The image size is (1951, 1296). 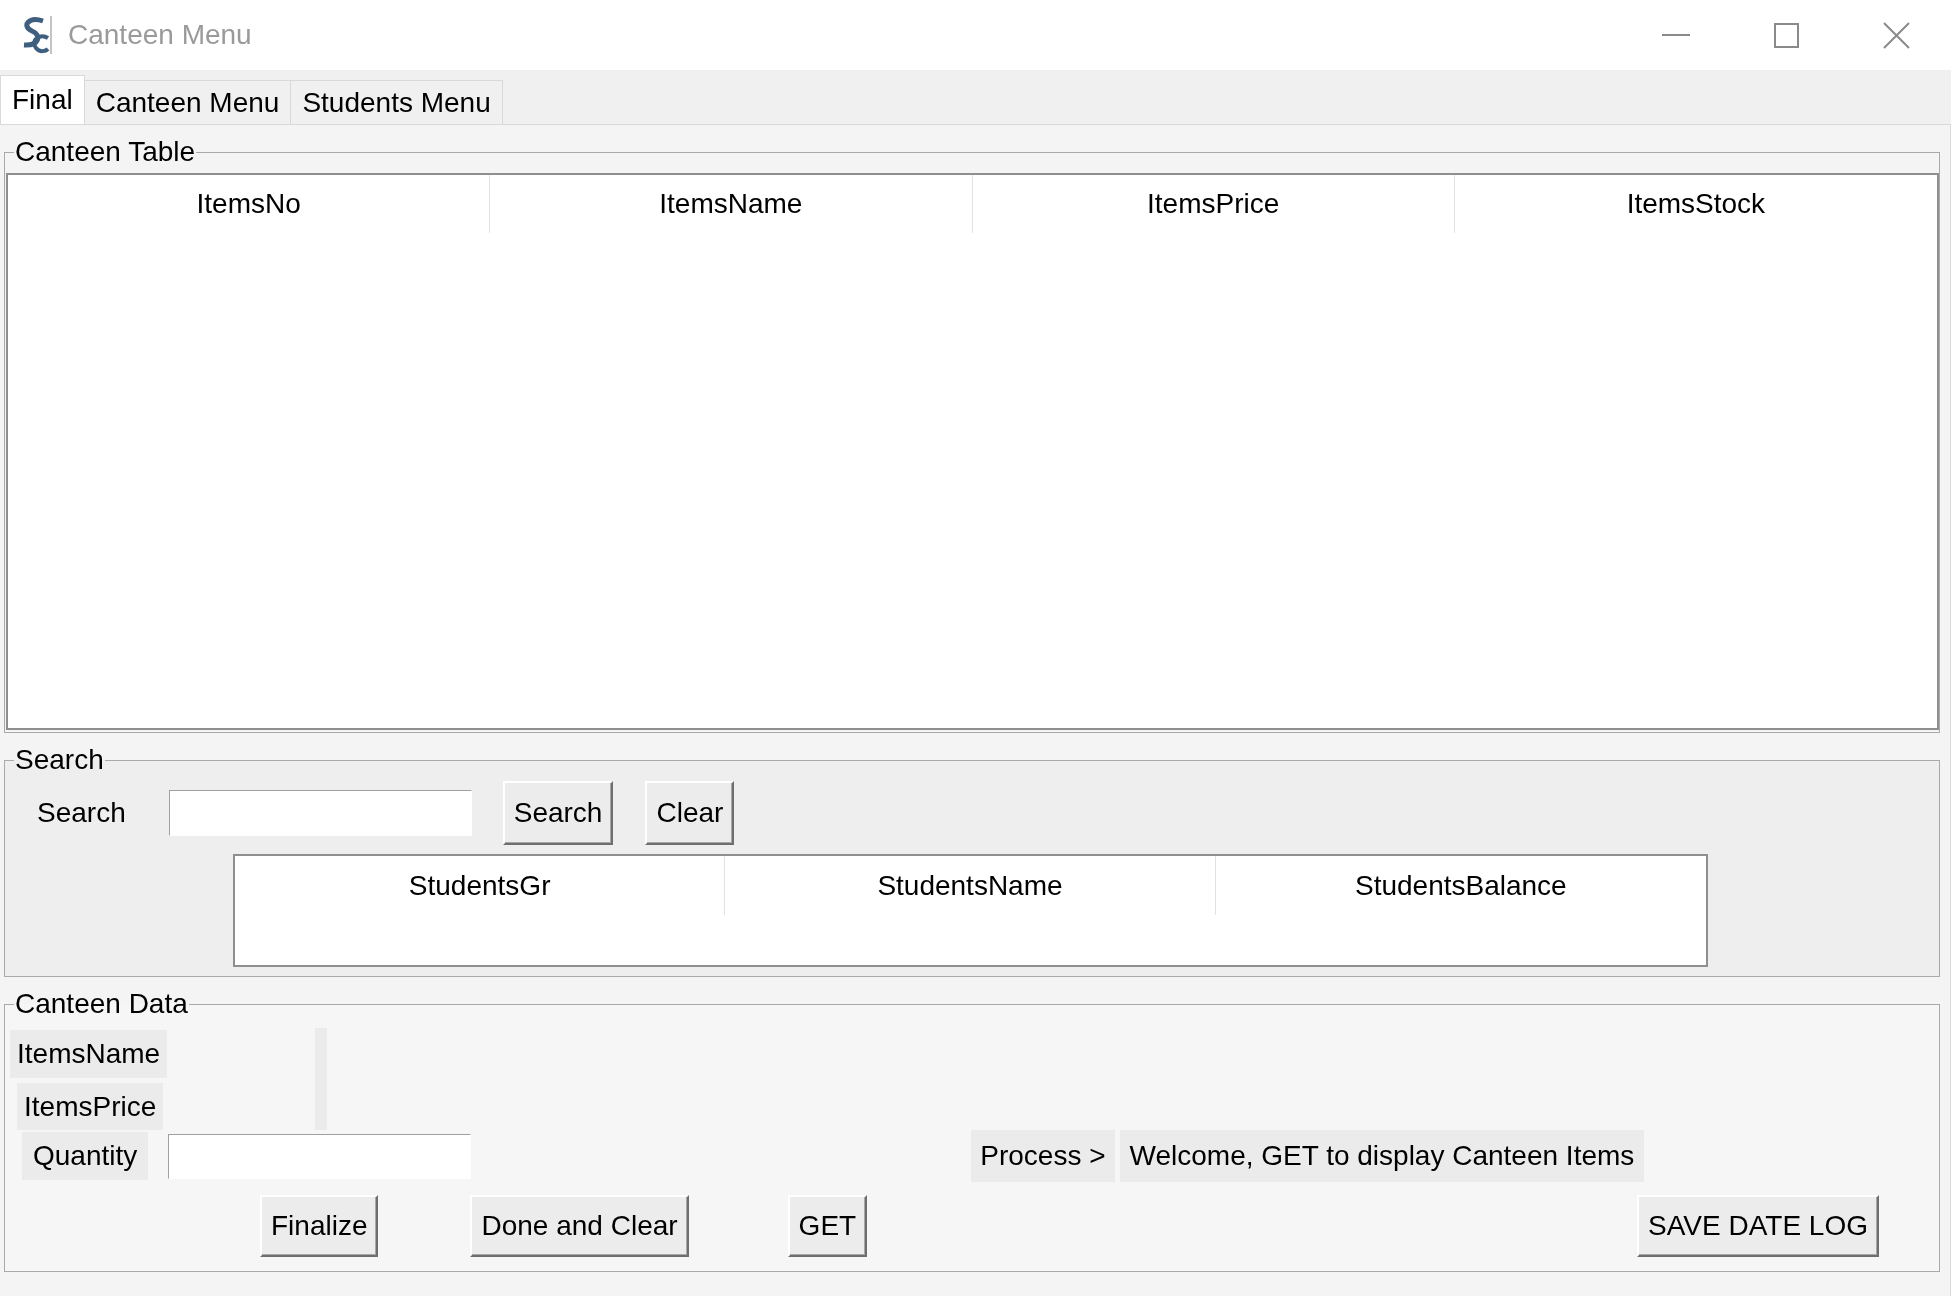 What do you see at coordinates (101, 1004) in the screenshot?
I see `group-title: Canteen Data` at bounding box center [101, 1004].